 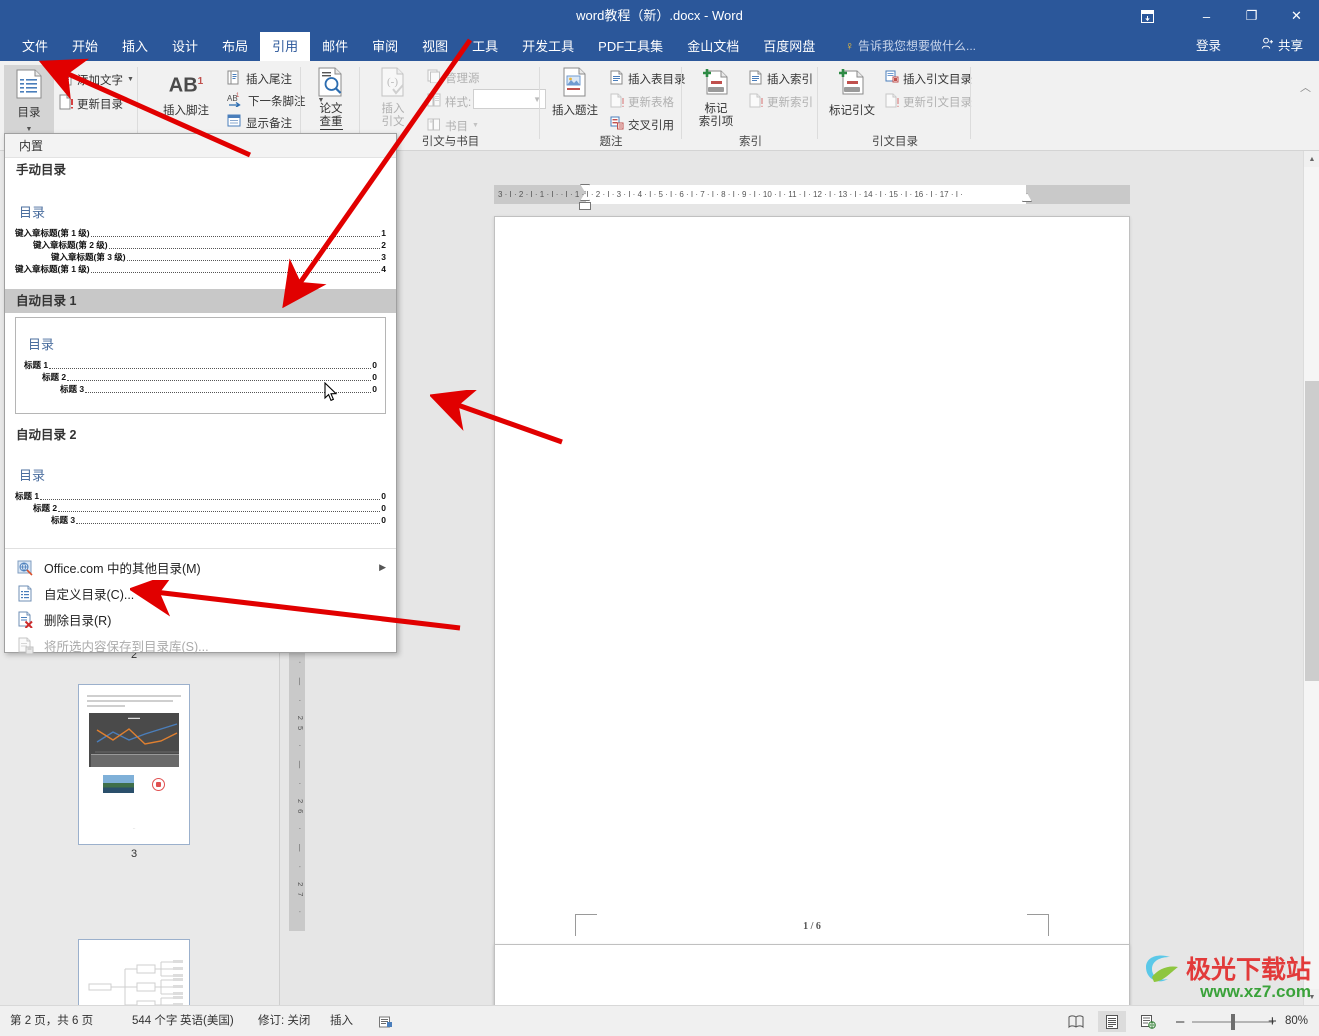 What do you see at coordinates (393, 109) in the screenshot?
I see `insert-citation-label-1: 插入` at bounding box center [393, 109].